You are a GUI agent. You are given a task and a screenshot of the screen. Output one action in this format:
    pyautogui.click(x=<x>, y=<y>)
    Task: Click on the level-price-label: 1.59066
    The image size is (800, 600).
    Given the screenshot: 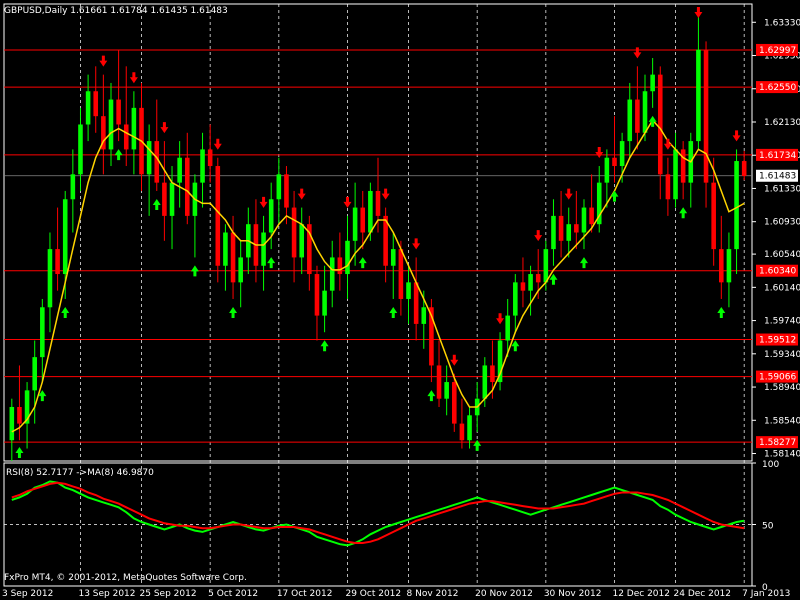 What is the action you would take?
    pyautogui.click(x=777, y=378)
    